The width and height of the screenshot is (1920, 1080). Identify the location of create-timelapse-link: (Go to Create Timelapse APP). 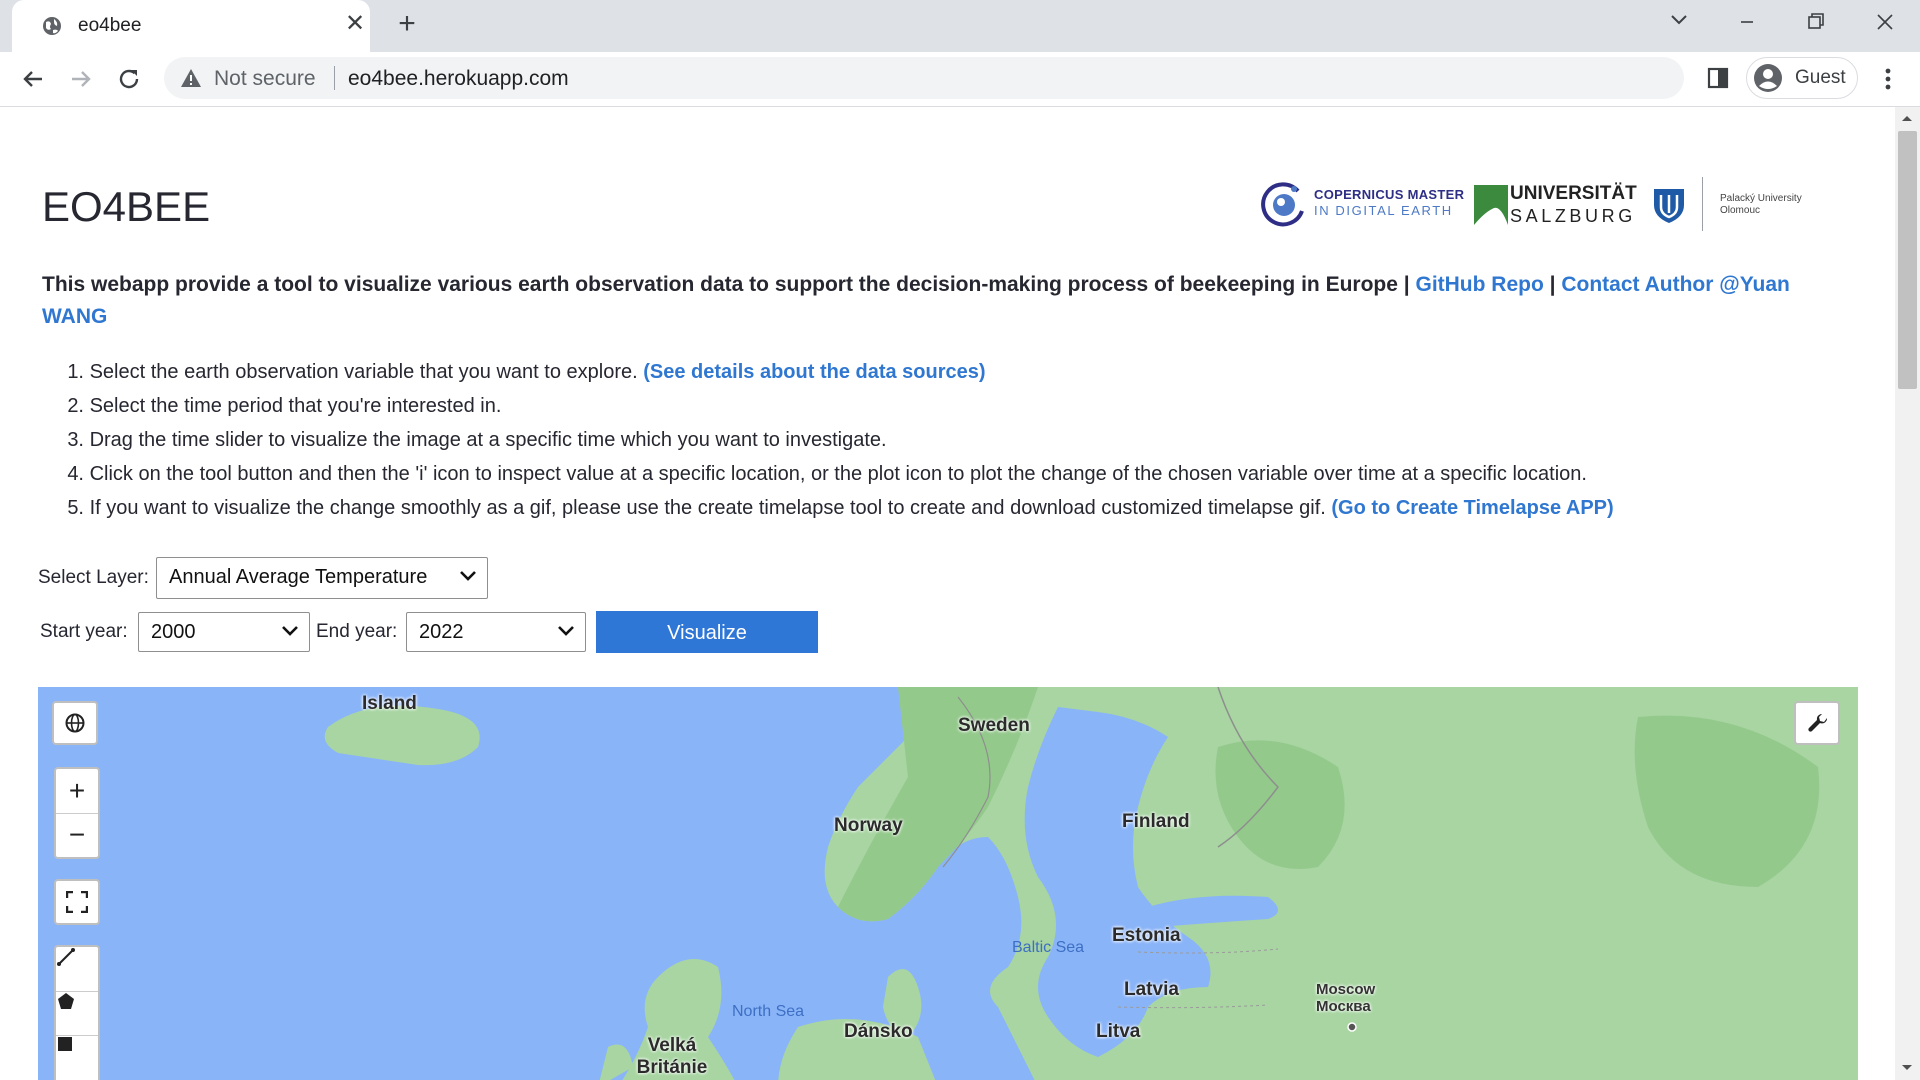
(1472, 508).